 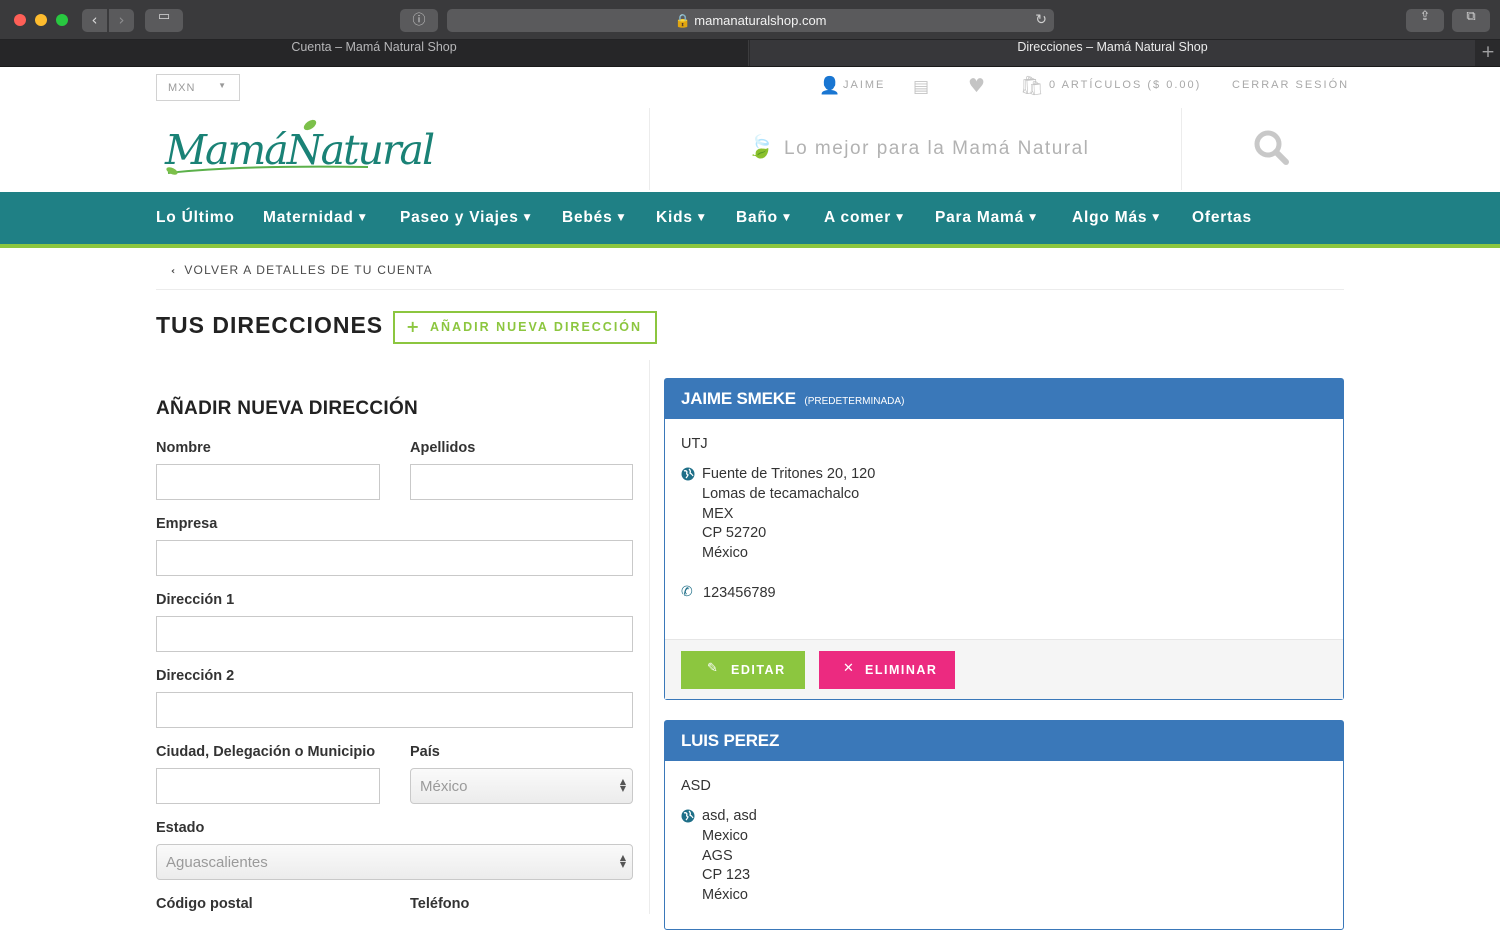 I want to click on leaf-icon: 🍃, so click(x=761, y=147).